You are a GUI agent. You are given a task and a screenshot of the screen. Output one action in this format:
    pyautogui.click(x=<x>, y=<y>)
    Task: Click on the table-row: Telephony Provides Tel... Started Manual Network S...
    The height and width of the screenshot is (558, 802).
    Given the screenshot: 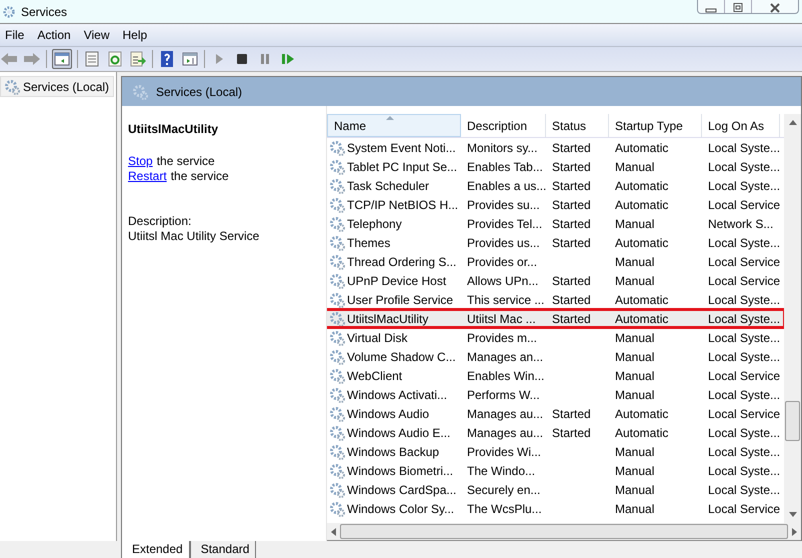 What is the action you would take?
    pyautogui.click(x=555, y=223)
    